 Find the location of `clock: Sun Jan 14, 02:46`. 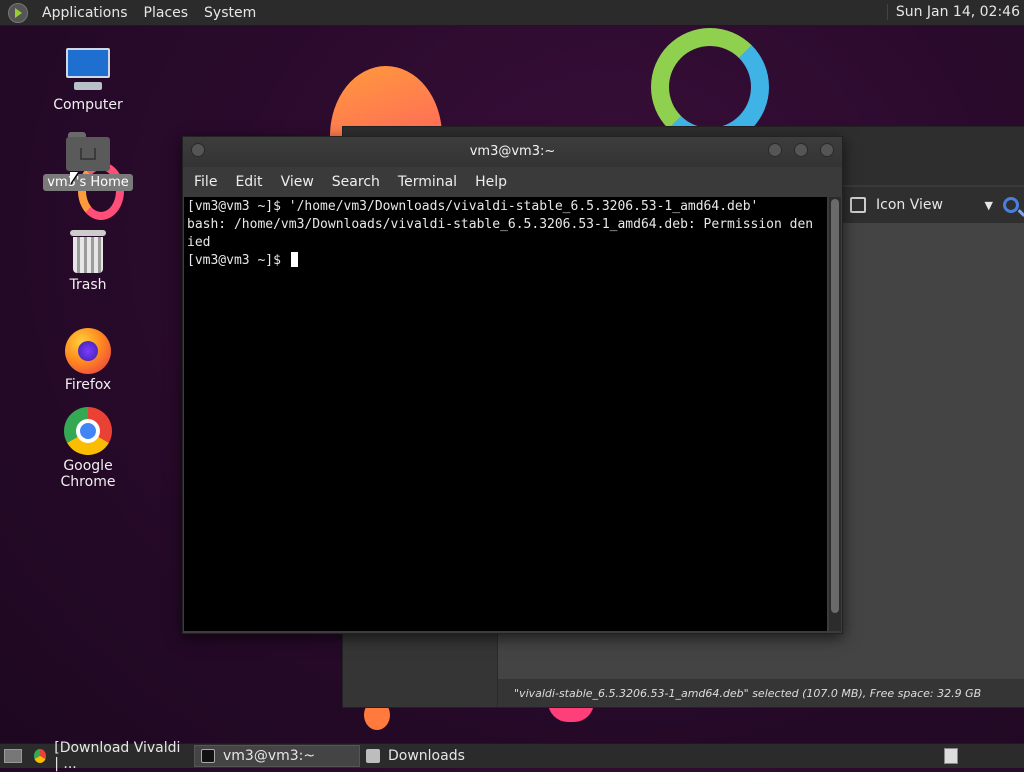

clock: Sun Jan 14, 02:46 is located at coordinates (953, 12).